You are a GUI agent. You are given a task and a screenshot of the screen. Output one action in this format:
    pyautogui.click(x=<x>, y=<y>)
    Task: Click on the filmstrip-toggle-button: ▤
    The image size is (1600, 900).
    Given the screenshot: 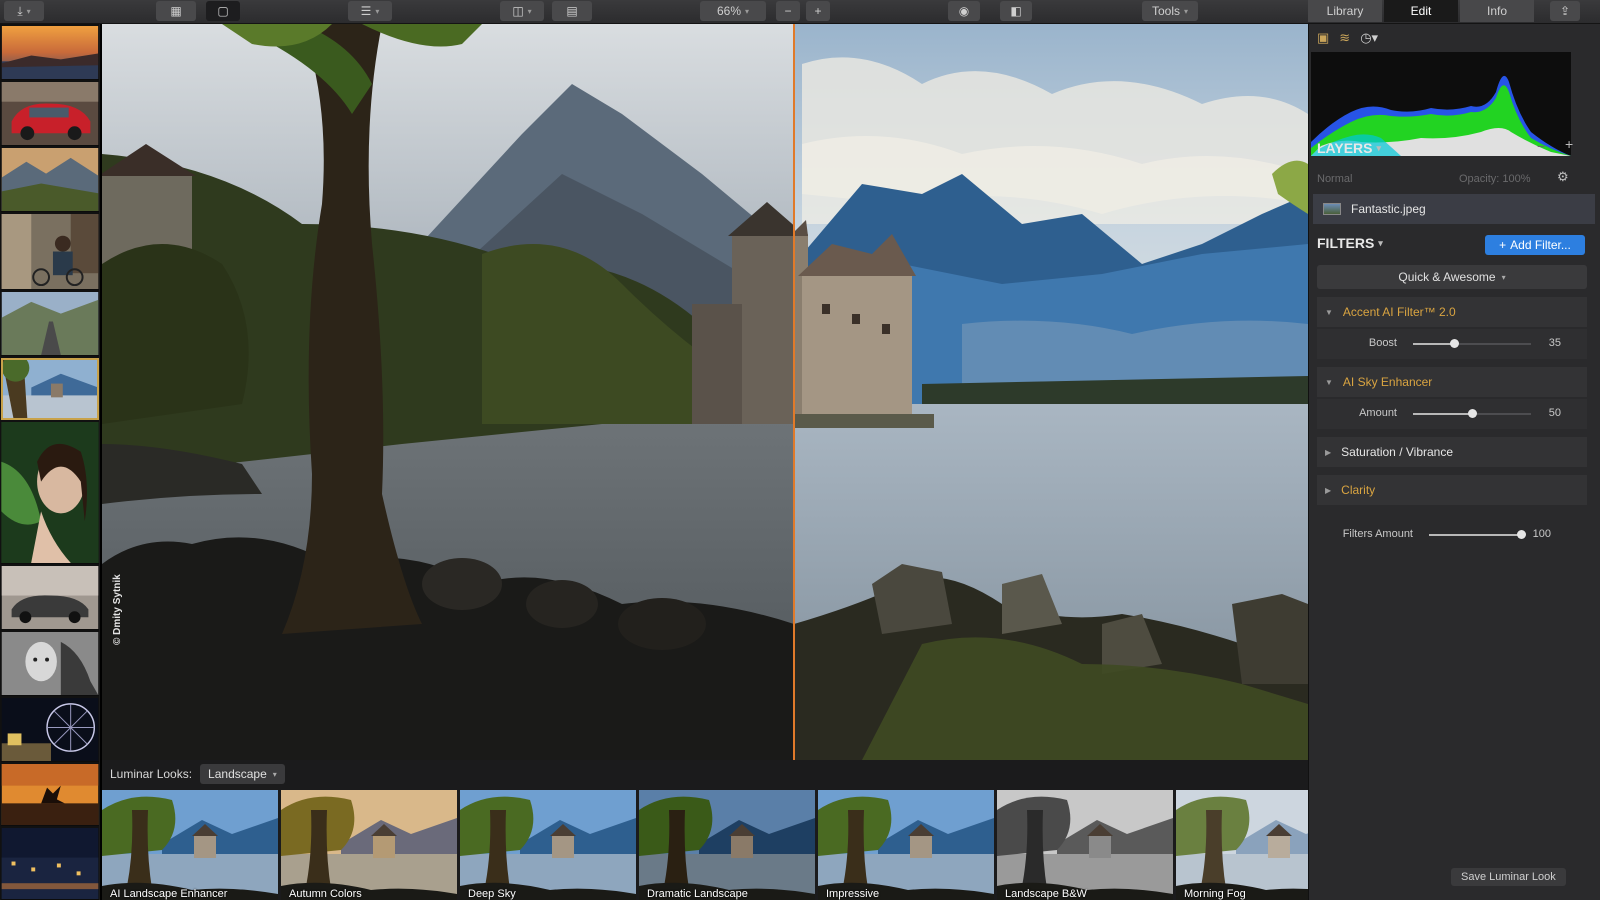 What is the action you would take?
    pyautogui.click(x=572, y=11)
    